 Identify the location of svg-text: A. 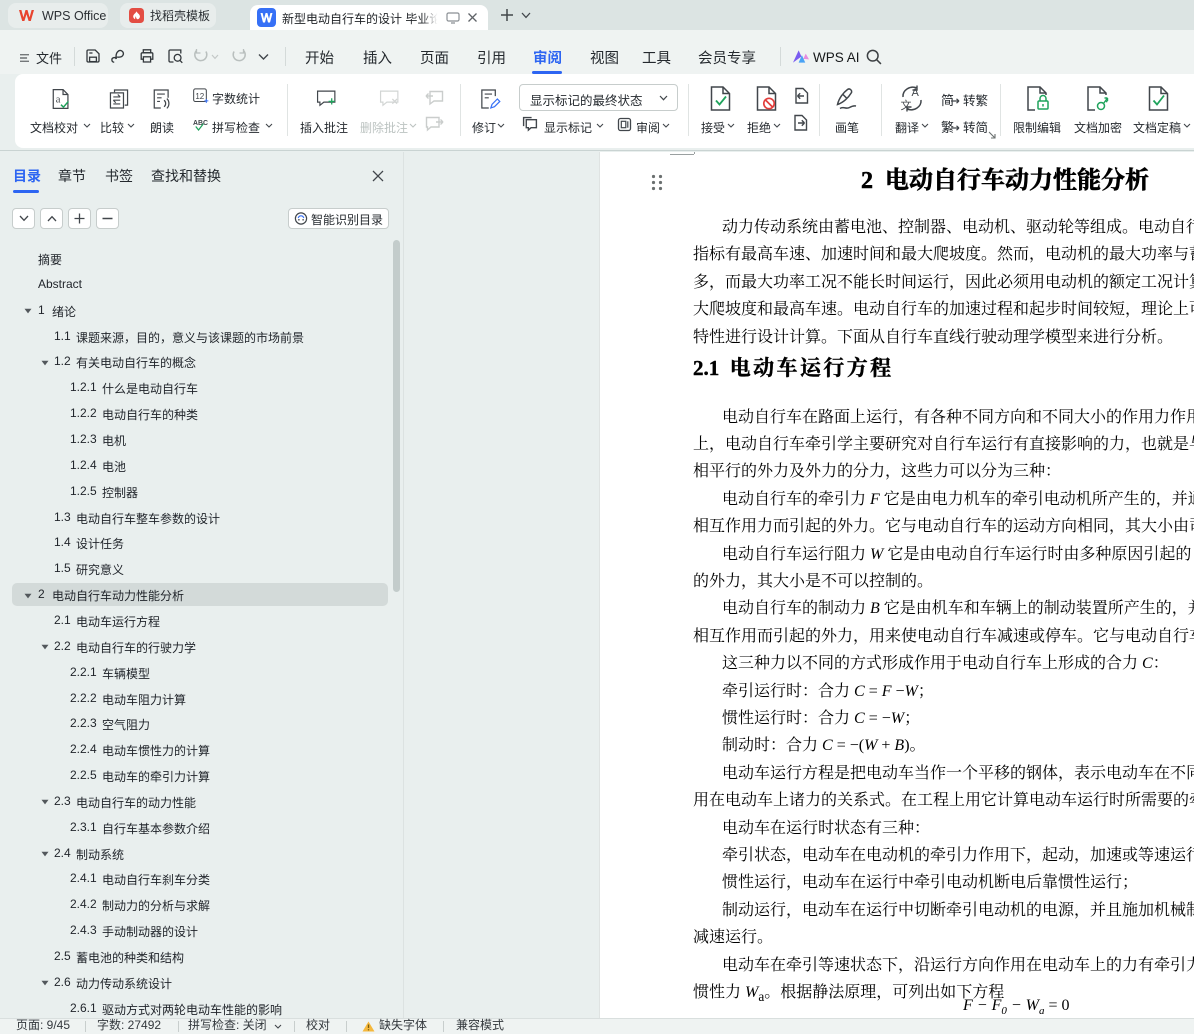
(916, 93).